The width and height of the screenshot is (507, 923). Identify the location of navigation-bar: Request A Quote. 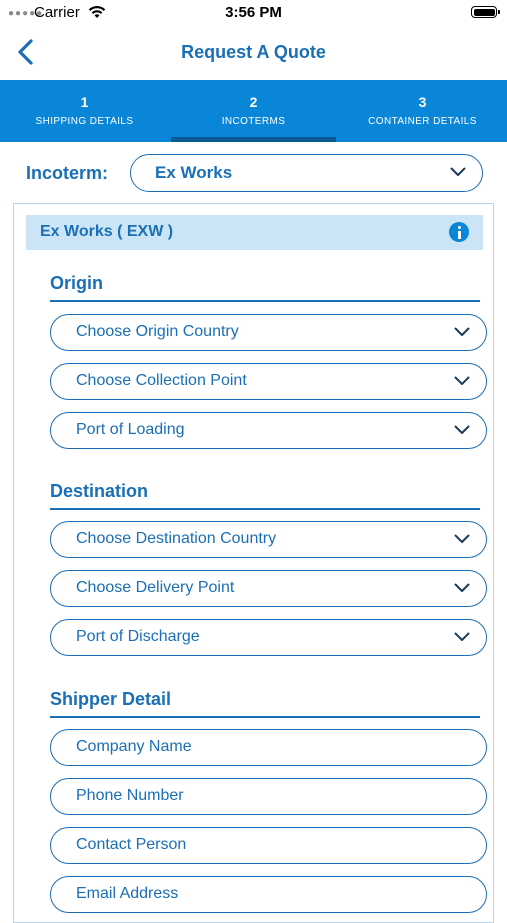
(253, 53).